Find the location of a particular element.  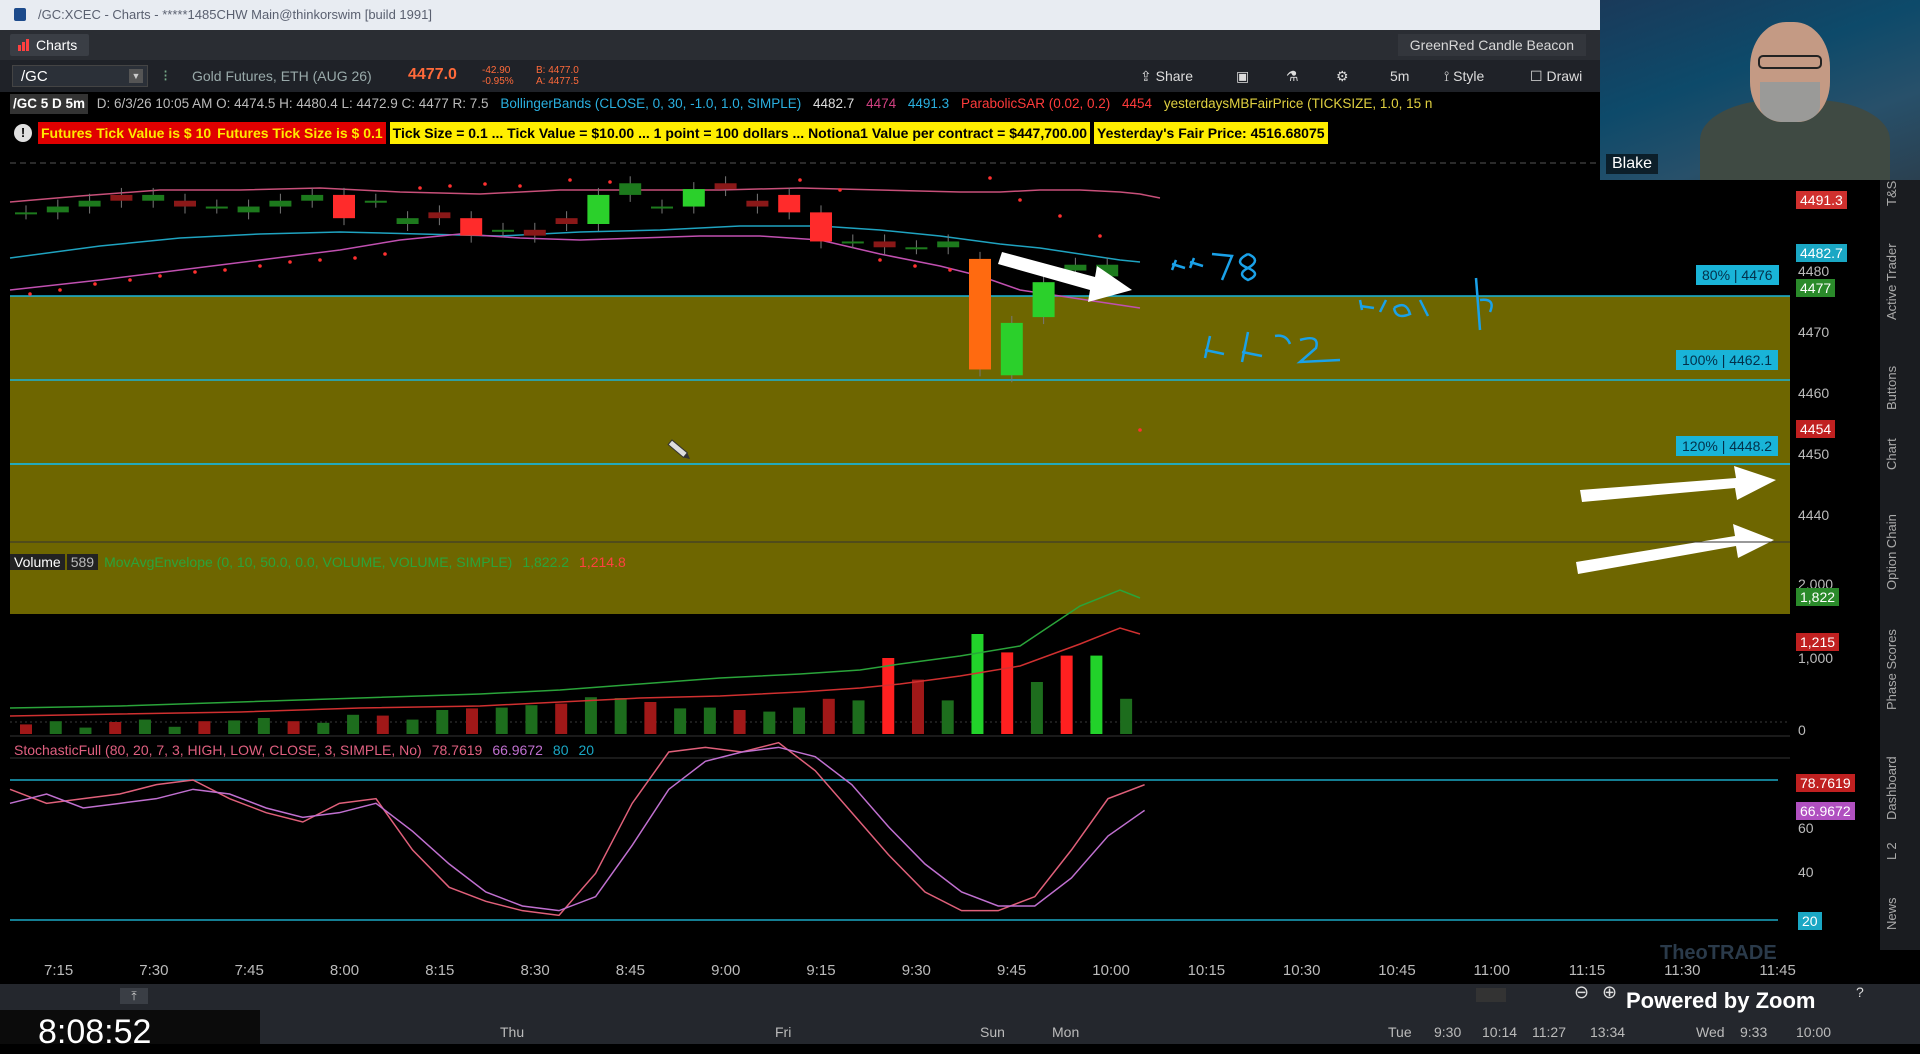

zoom-out-icon: ⊖ is located at coordinates (1581, 992).